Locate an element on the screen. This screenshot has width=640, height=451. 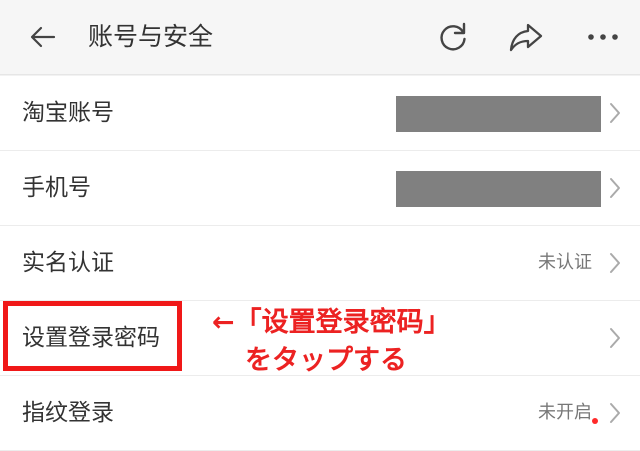
page-title: 账号与安全 is located at coordinates (151, 36).